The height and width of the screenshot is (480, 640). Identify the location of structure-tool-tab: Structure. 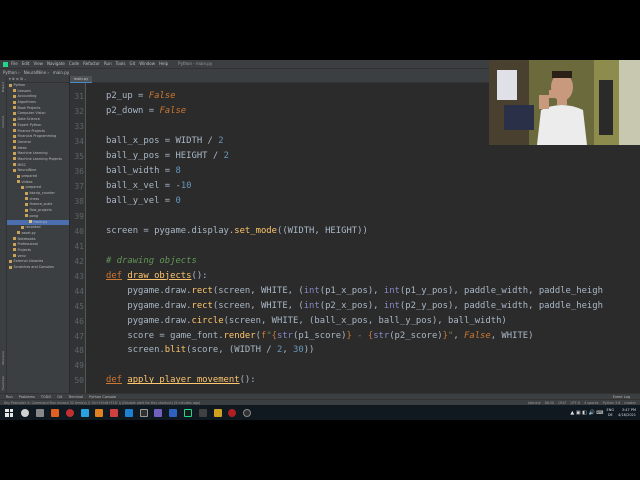
(3, 358).